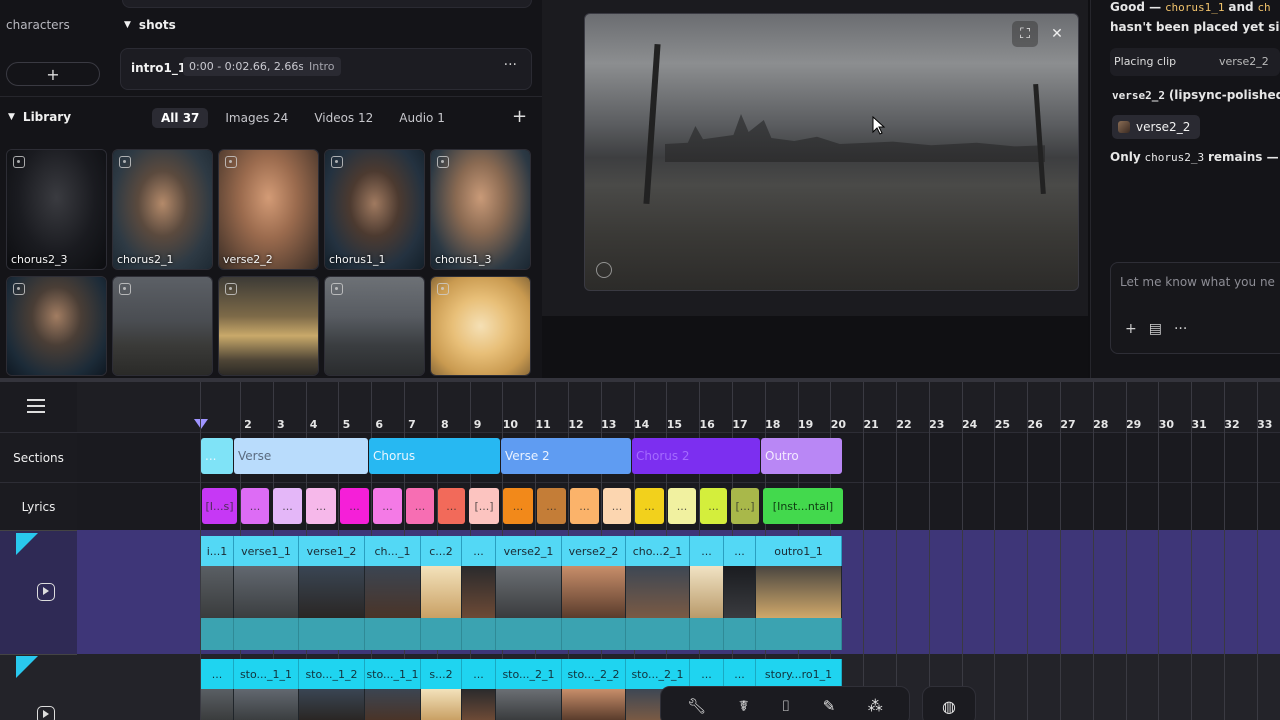  Describe the element at coordinates (801, 456) in the screenshot. I see `section-segment: Outro` at that location.